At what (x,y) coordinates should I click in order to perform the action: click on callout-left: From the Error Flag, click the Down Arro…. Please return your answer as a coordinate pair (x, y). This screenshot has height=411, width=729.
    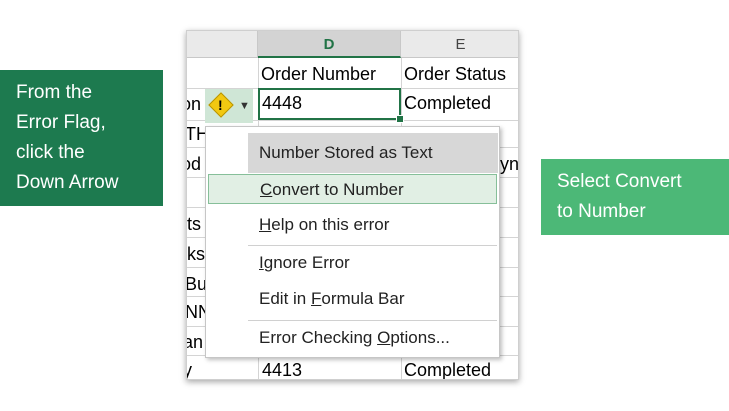
    Looking at the image, I should click on (81, 138).